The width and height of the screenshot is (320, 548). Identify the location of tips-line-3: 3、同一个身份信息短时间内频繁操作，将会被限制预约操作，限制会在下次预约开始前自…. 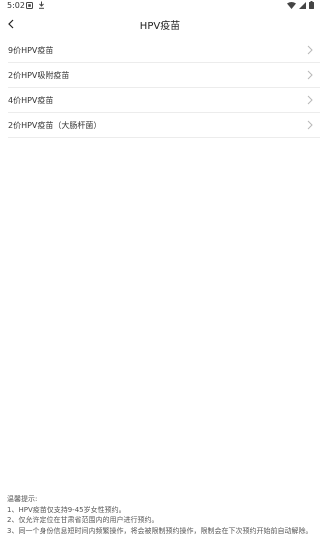
(160, 530).